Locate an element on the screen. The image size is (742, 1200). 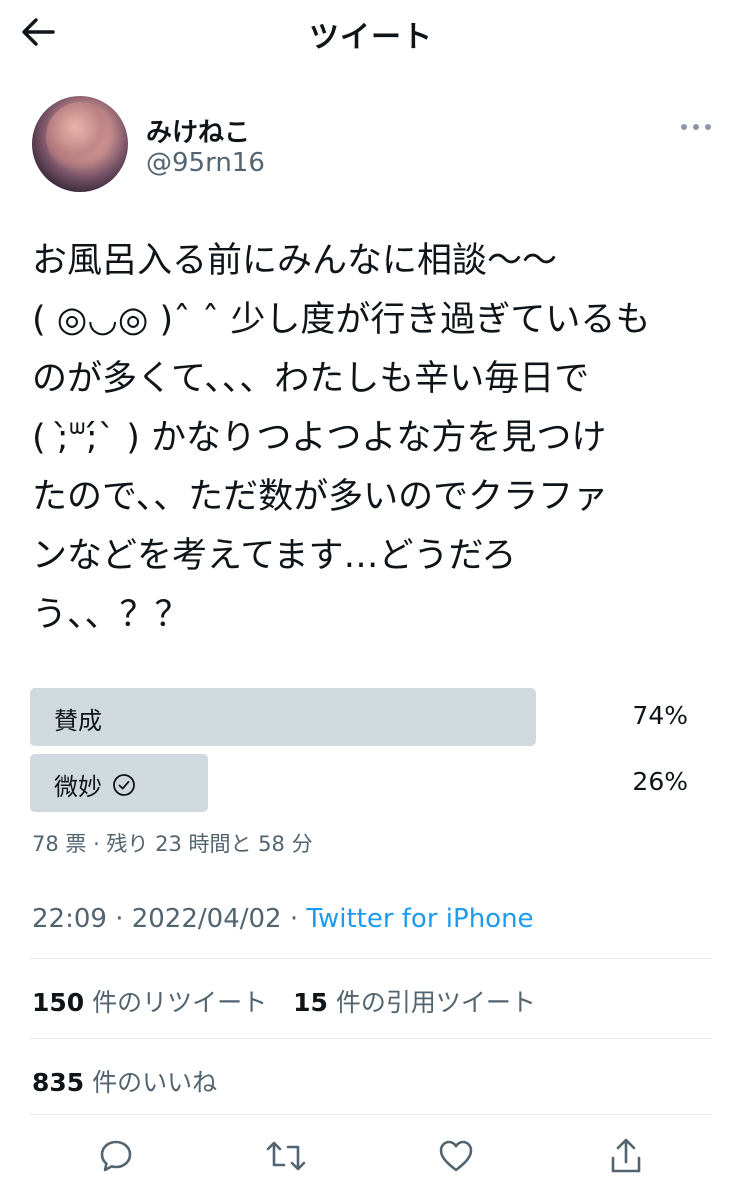
more-icon is located at coordinates (696, 127).